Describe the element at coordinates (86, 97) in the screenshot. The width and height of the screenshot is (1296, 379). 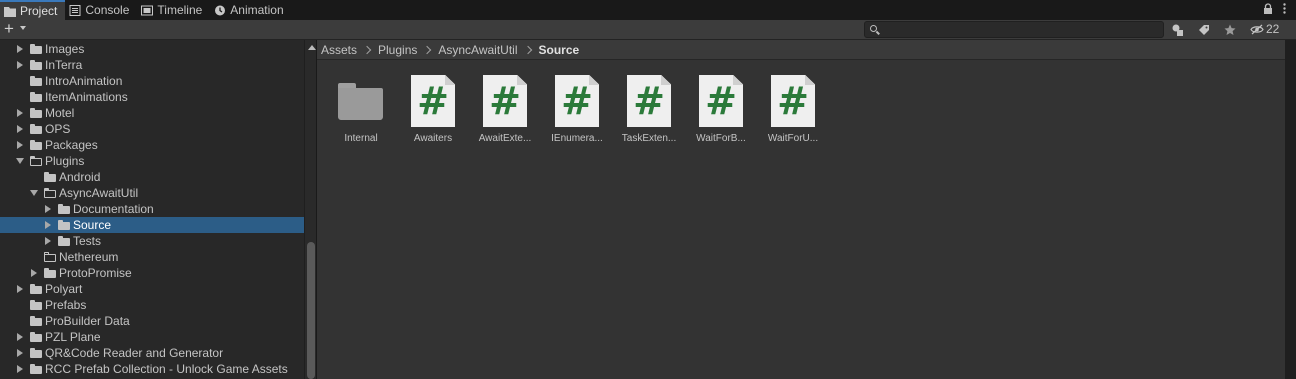
I see `tree-item-label: ItemAnimations` at that location.